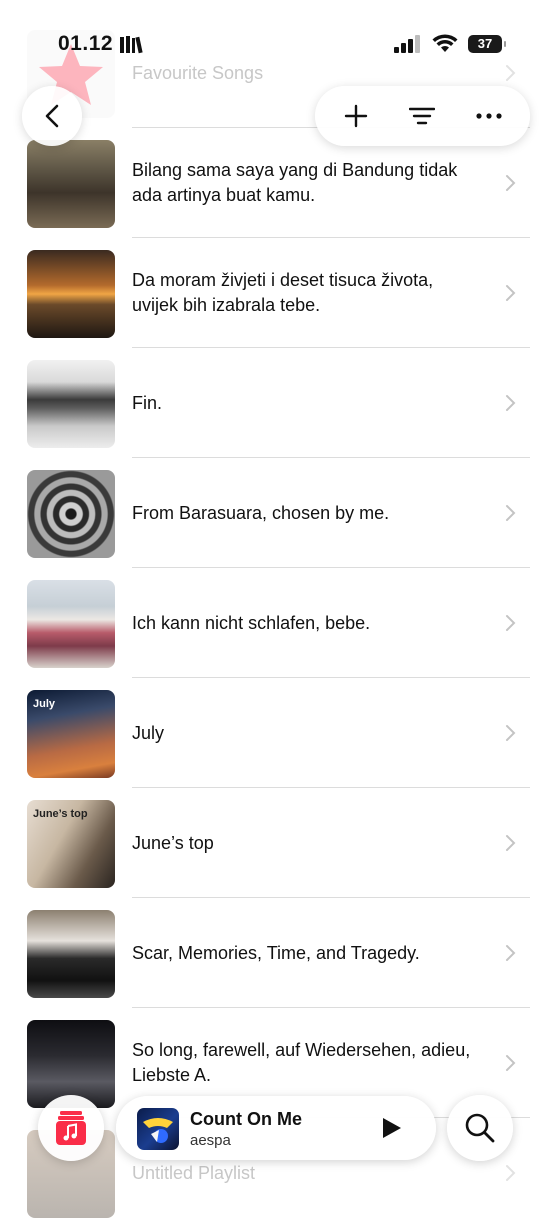  What do you see at coordinates (71, 844) in the screenshot?
I see `playlist-artwork: June’s top` at bounding box center [71, 844].